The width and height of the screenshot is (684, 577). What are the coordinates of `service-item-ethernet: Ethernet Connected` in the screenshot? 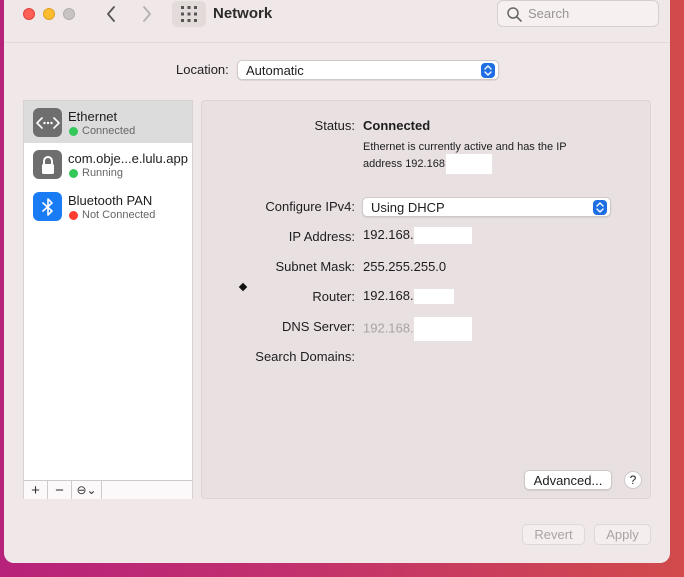 It's located at (108, 122).